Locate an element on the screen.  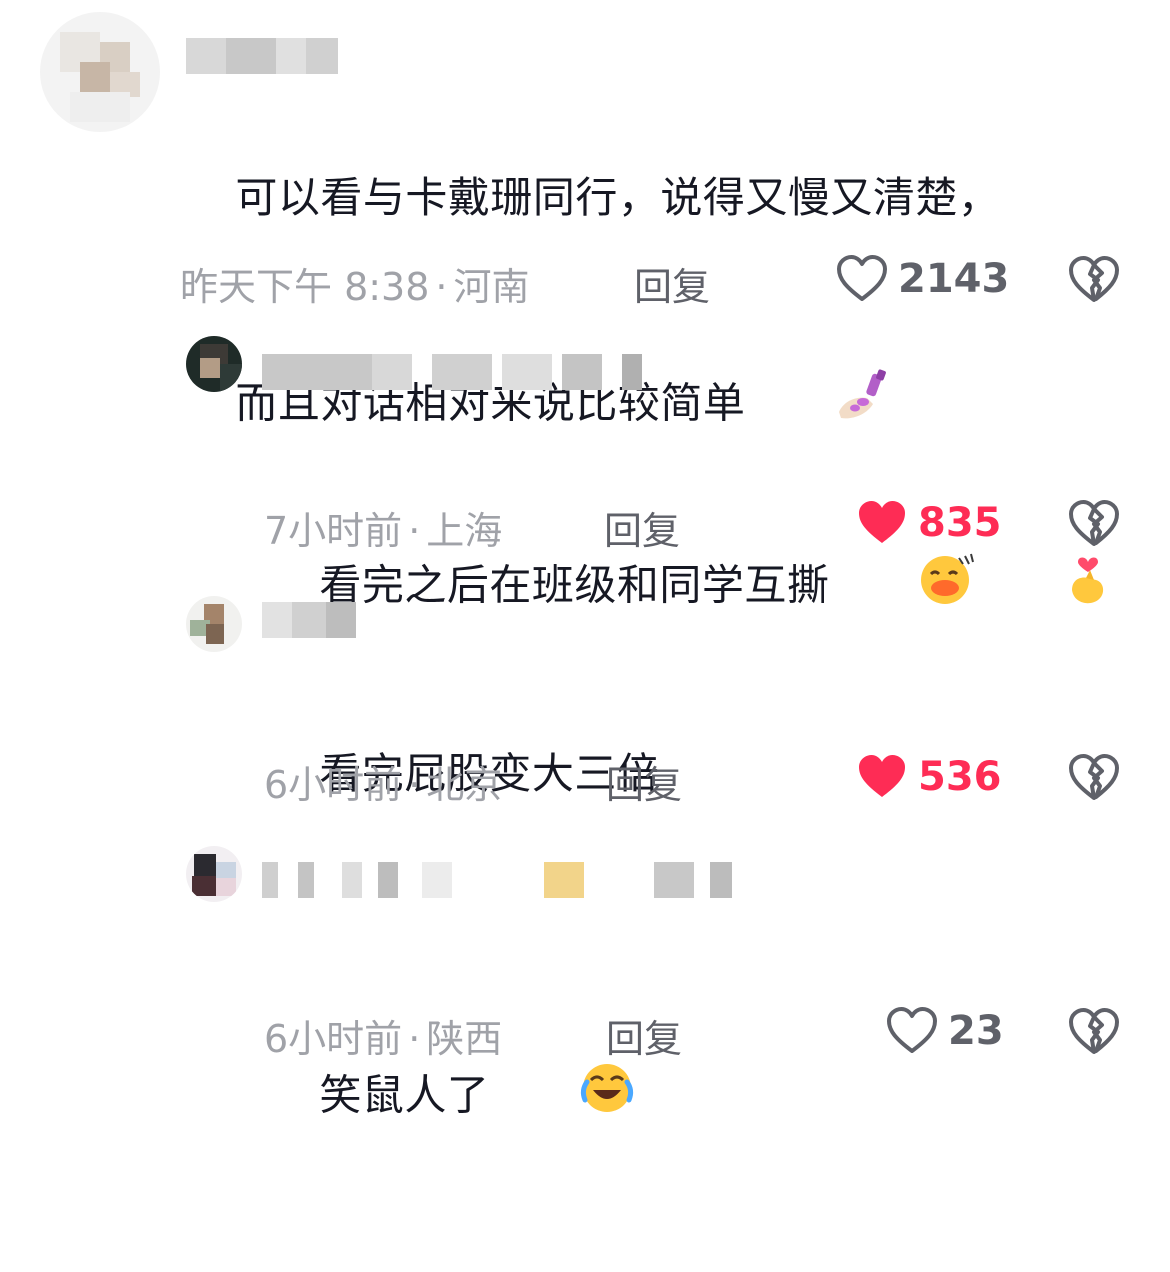
comment-location: 北京 is located at coordinates (464, 785).